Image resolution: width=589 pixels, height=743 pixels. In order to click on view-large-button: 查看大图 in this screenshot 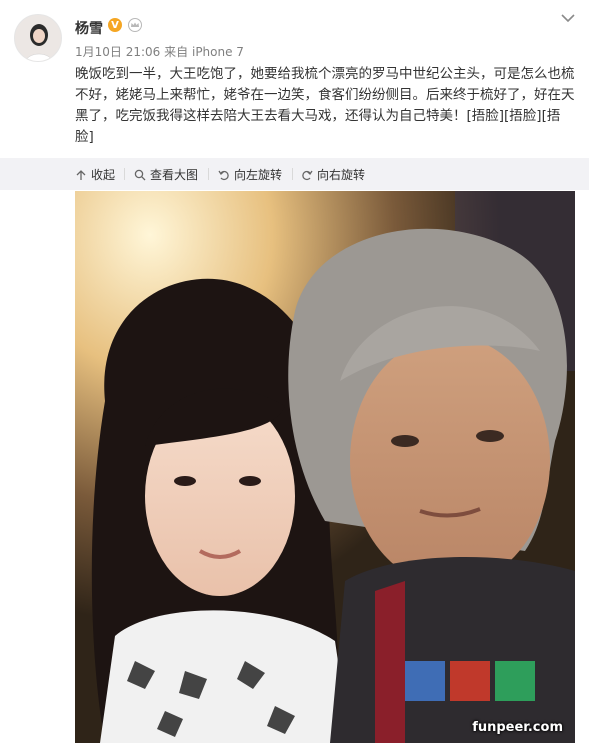, I will do `click(166, 174)`.